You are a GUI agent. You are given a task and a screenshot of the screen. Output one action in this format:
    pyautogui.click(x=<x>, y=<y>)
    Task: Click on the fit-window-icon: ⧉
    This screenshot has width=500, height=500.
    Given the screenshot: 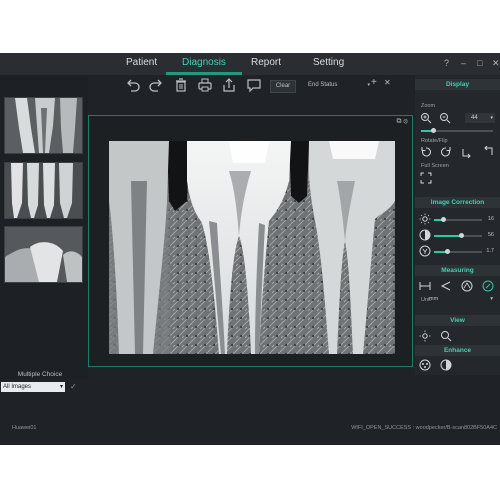 What is the action you would take?
    pyautogui.click(x=398, y=121)
    